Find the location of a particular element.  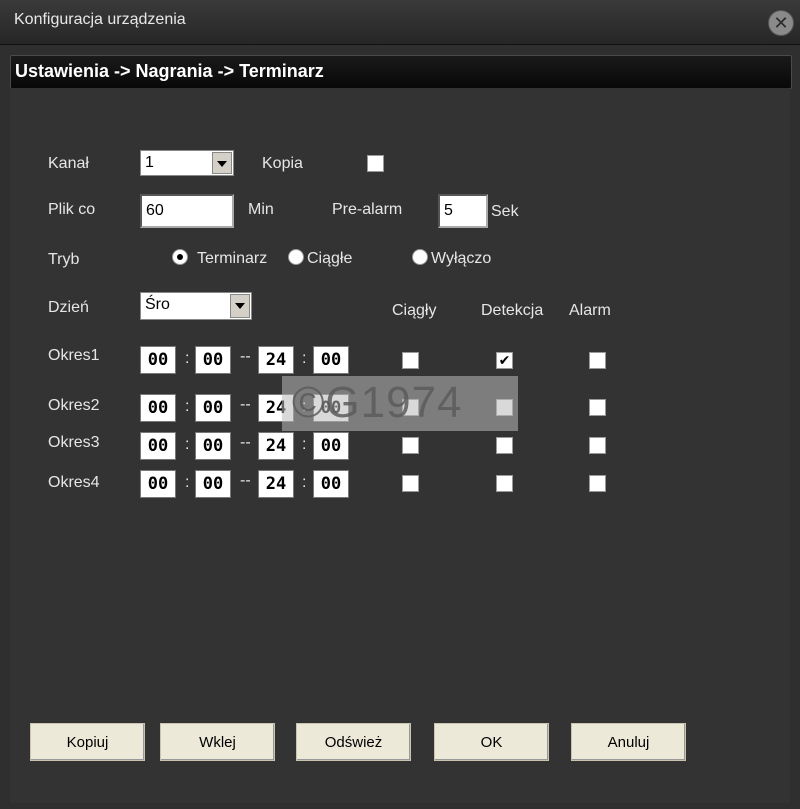

ok-button: OK is located at coordinates (491, 742).